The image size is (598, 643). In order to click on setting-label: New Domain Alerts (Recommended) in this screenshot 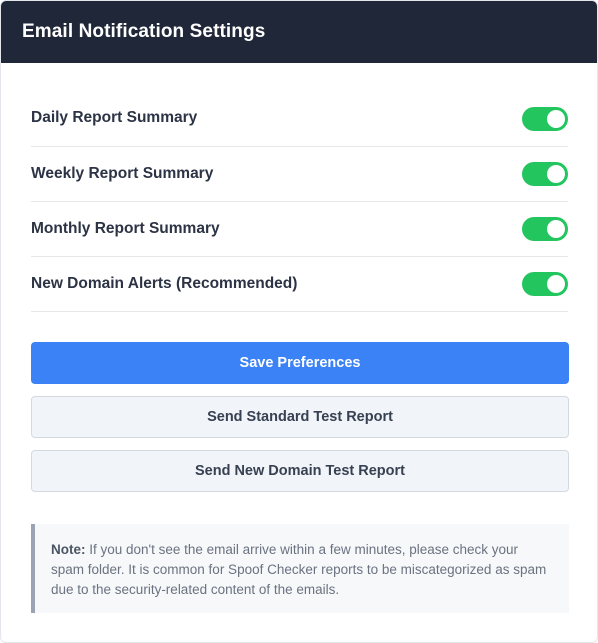, I will do `click(164, 283)`.